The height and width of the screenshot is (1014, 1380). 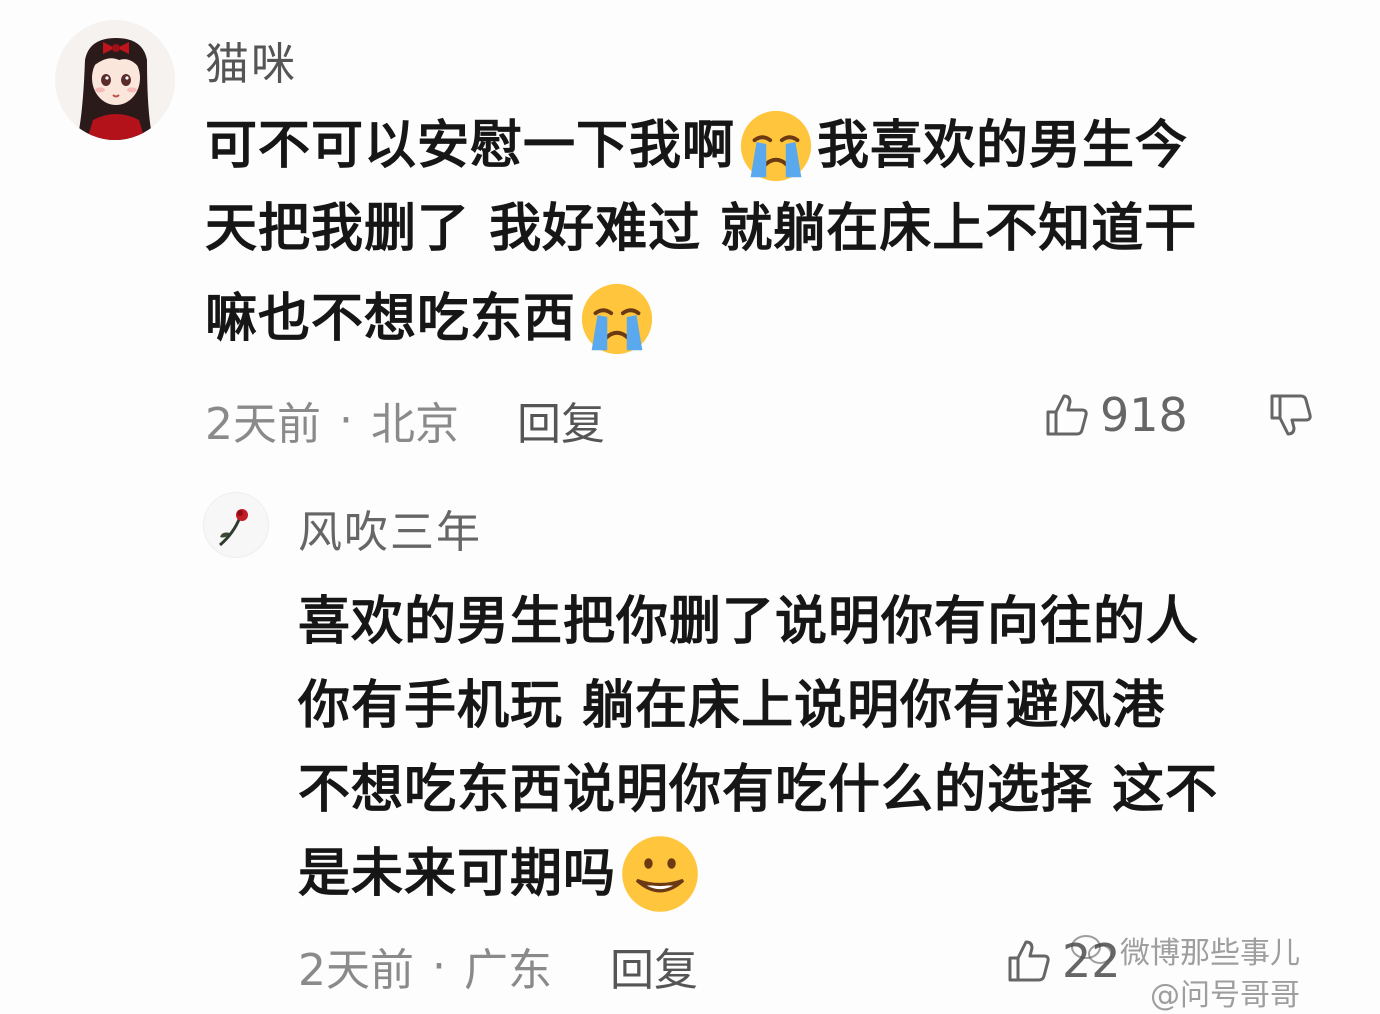 I want to click on reply-location: 广东, so click(x=508, y=970).